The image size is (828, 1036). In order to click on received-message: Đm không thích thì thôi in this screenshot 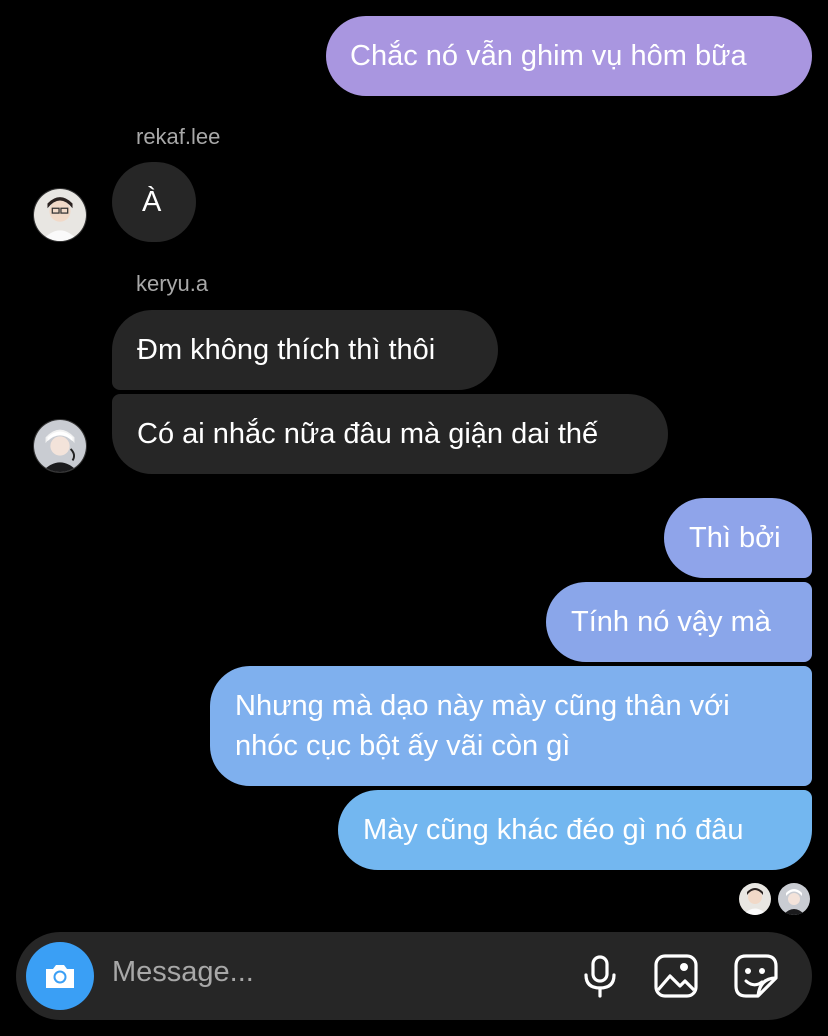, I will do `click(305, 350)`.